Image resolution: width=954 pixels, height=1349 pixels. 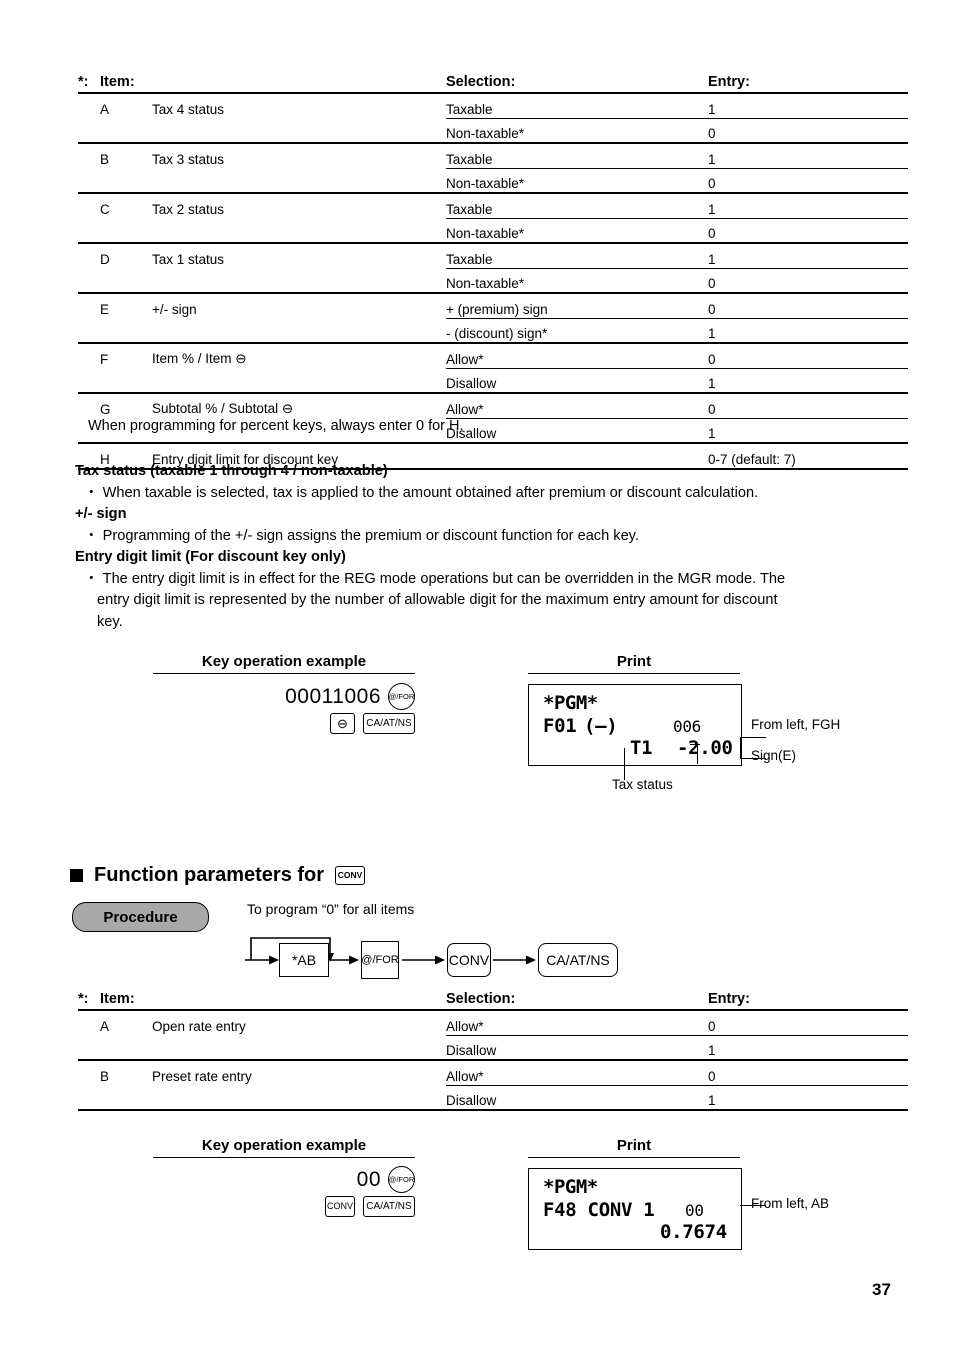 What do you see at coordinates (284, 1145) in the screenshot?
I see `key-operation-example-title-2: Key operation example` at bounding box center [284, 1145].